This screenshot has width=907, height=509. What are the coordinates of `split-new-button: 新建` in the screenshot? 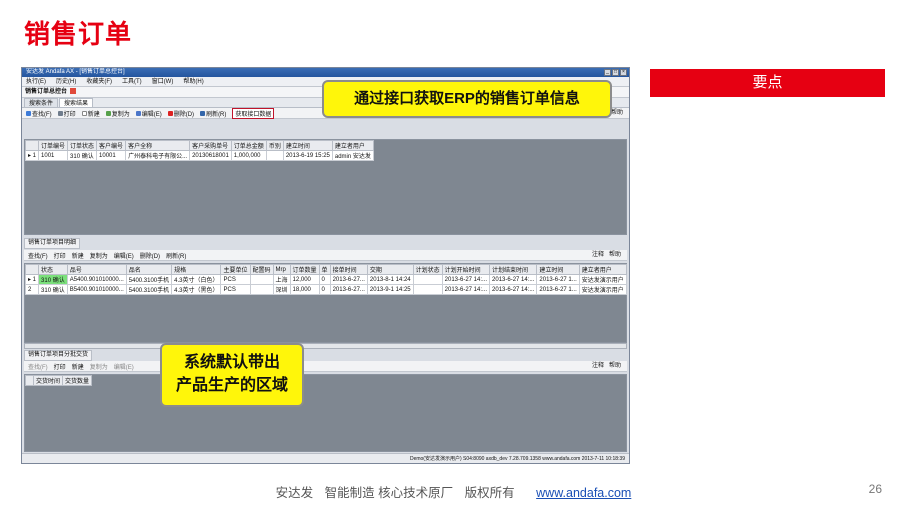 It's located at (78, 366).